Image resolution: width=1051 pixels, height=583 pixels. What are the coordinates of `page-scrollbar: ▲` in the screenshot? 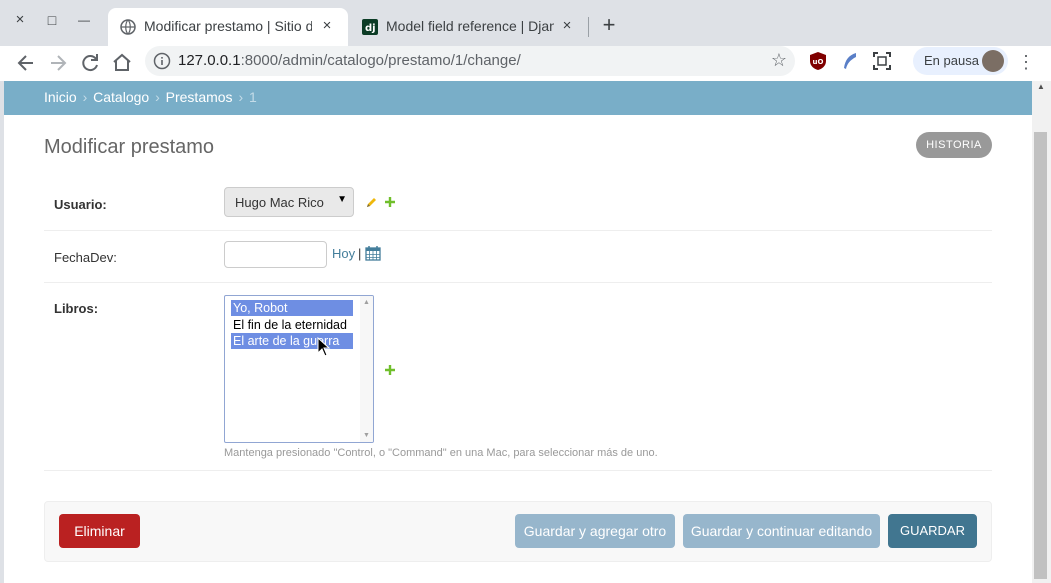 It's located at (1041, 332).